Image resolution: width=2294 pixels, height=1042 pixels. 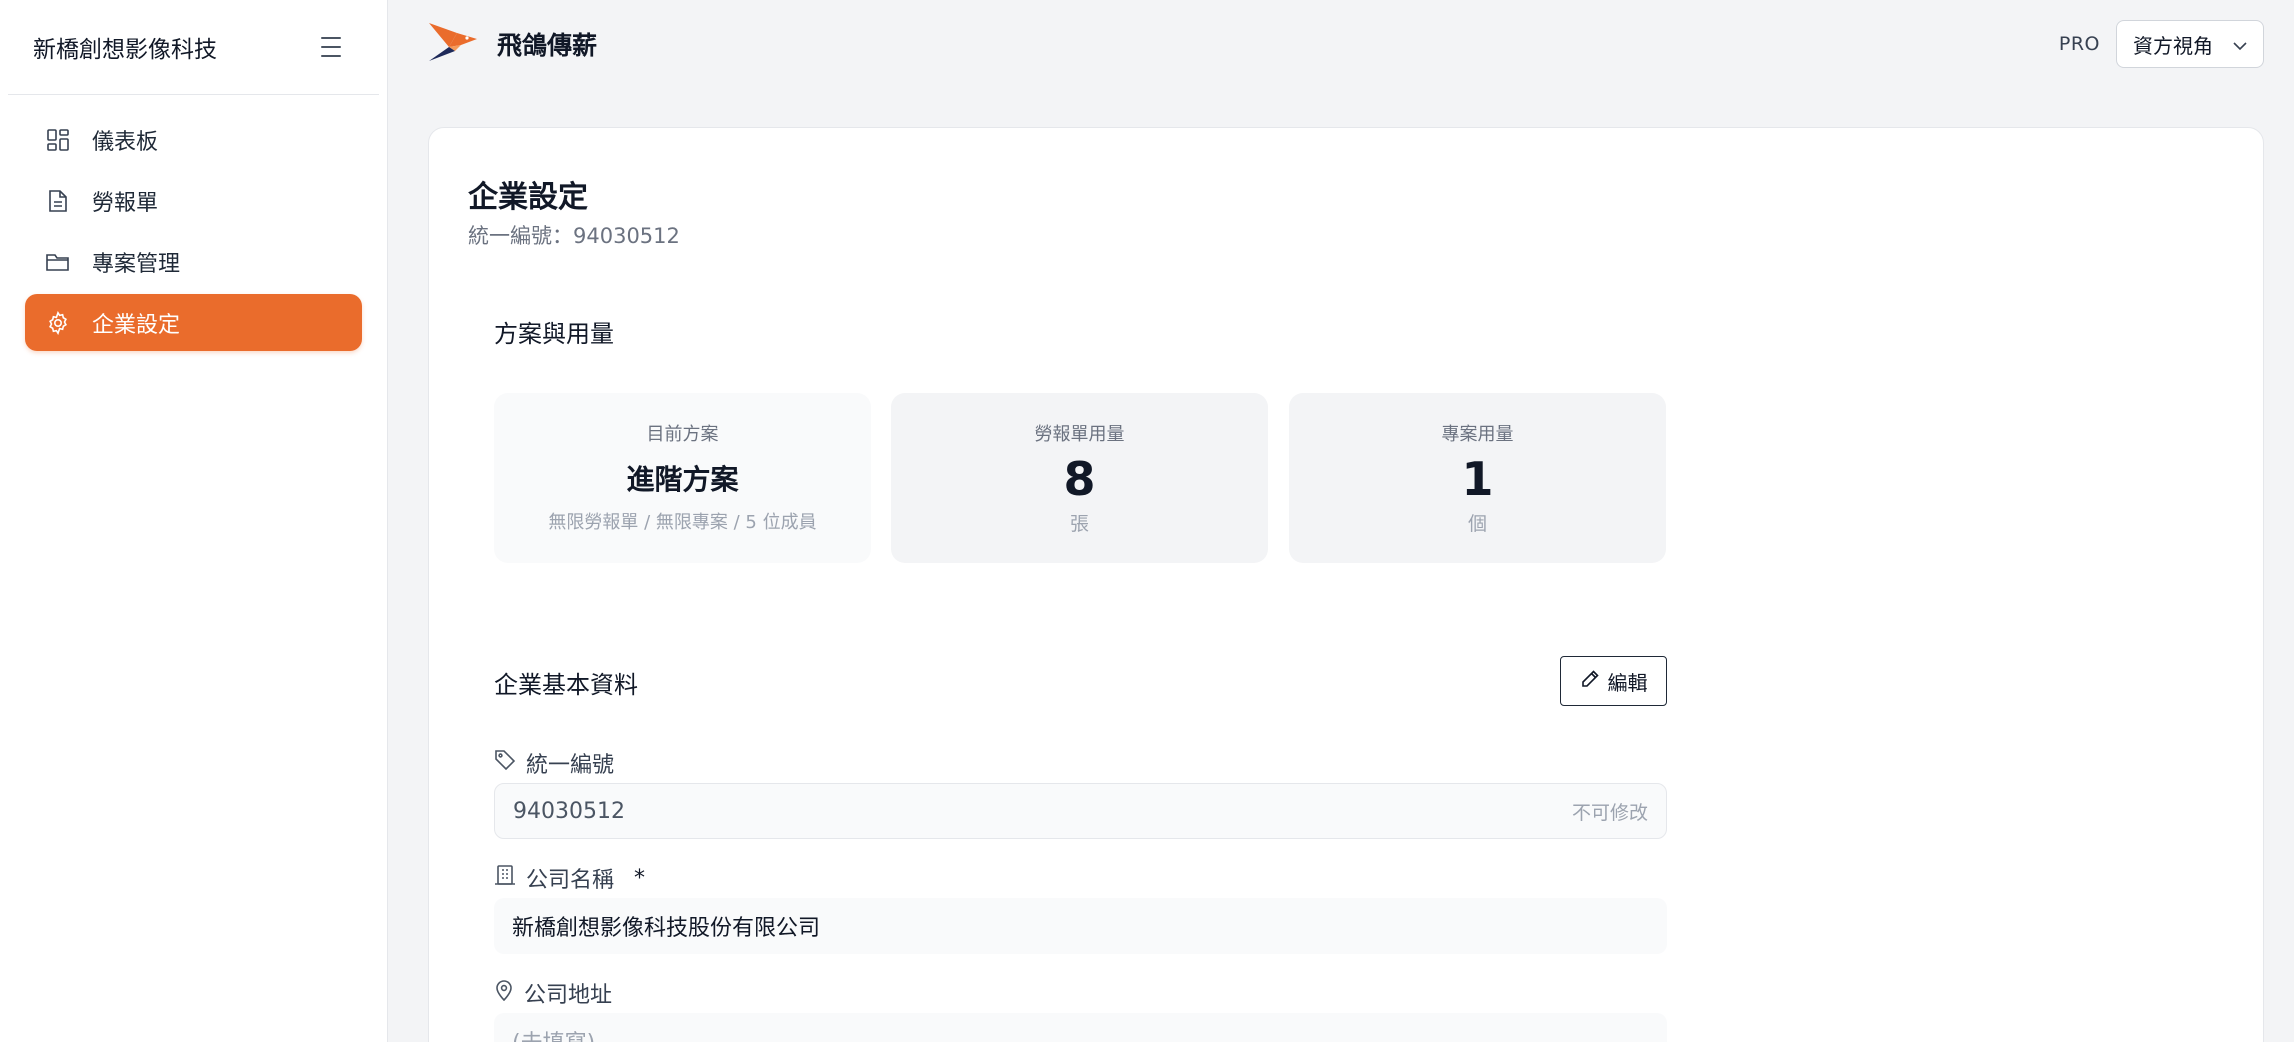 What do you see at coordinates (136, 264) in the screenshot?
I see `sidebar-item-label: 專案管理` at bounding box center [136, 264].